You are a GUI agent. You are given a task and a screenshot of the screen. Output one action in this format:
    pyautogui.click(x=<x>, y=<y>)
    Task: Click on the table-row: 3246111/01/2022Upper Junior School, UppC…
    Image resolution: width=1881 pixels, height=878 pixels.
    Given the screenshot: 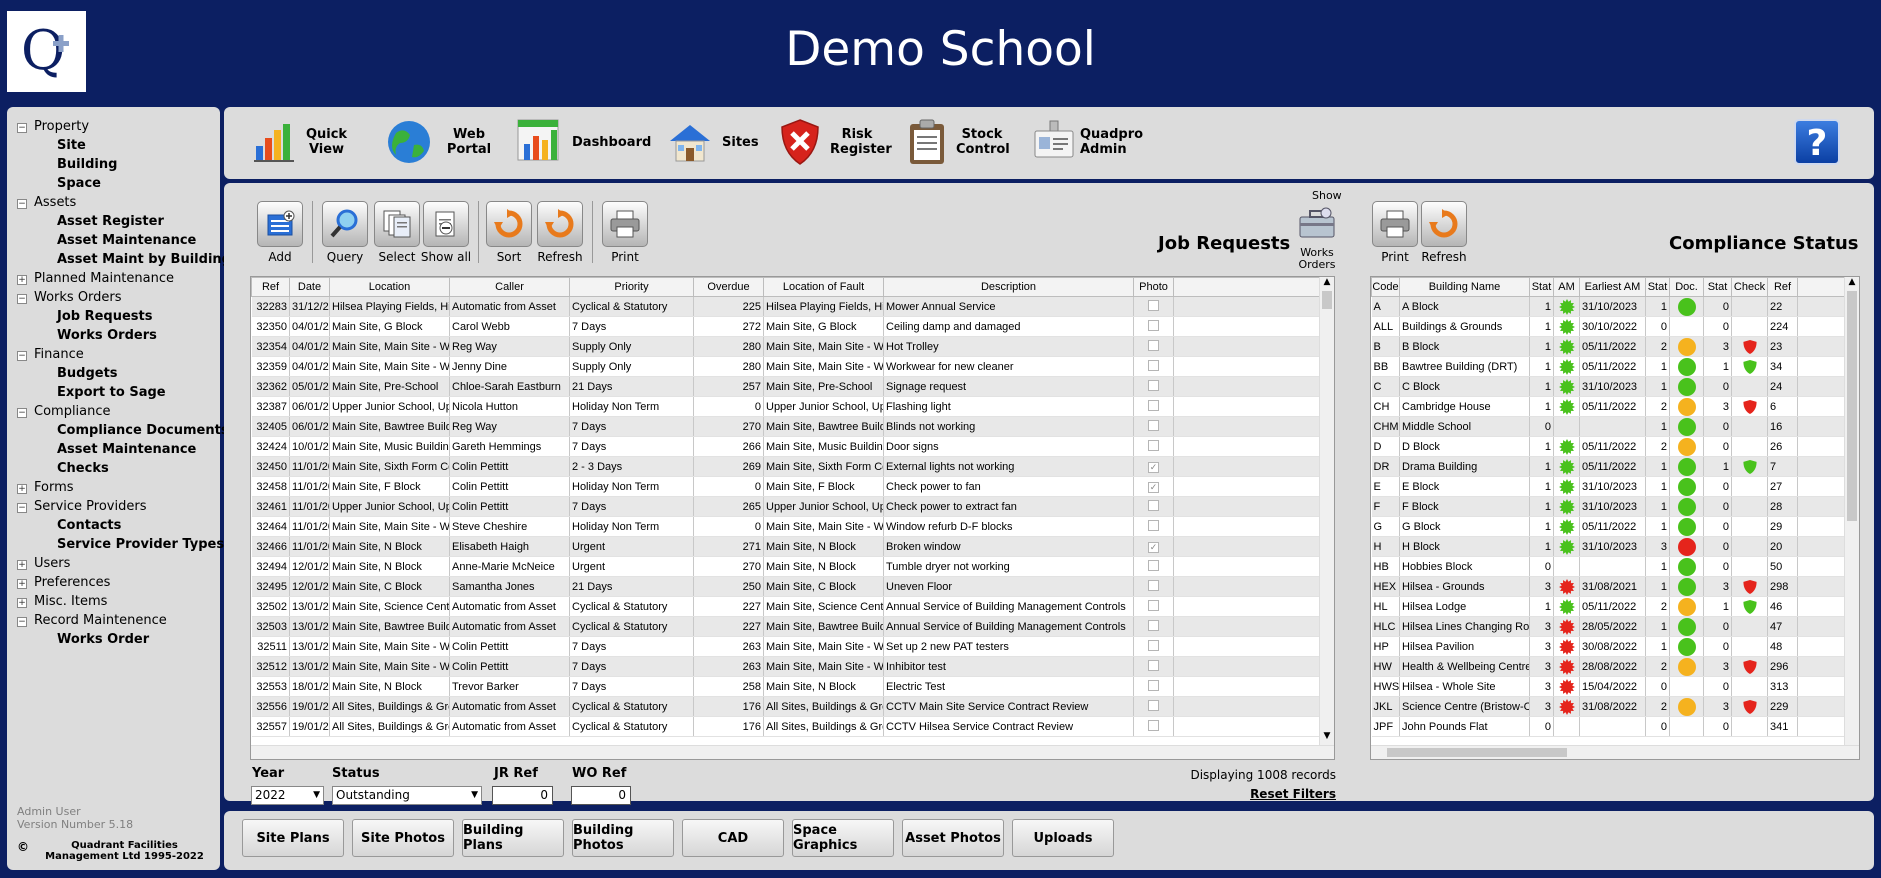 What is the action you would take?
    pyautogui.click(x=786, y=506)
    